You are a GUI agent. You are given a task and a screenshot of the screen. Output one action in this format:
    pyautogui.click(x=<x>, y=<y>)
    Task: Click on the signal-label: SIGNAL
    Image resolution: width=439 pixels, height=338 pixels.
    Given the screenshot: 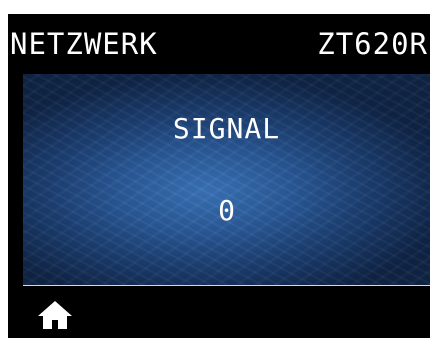 What is the action you would take?
    pyautogui.click(x=226, y=128)
    